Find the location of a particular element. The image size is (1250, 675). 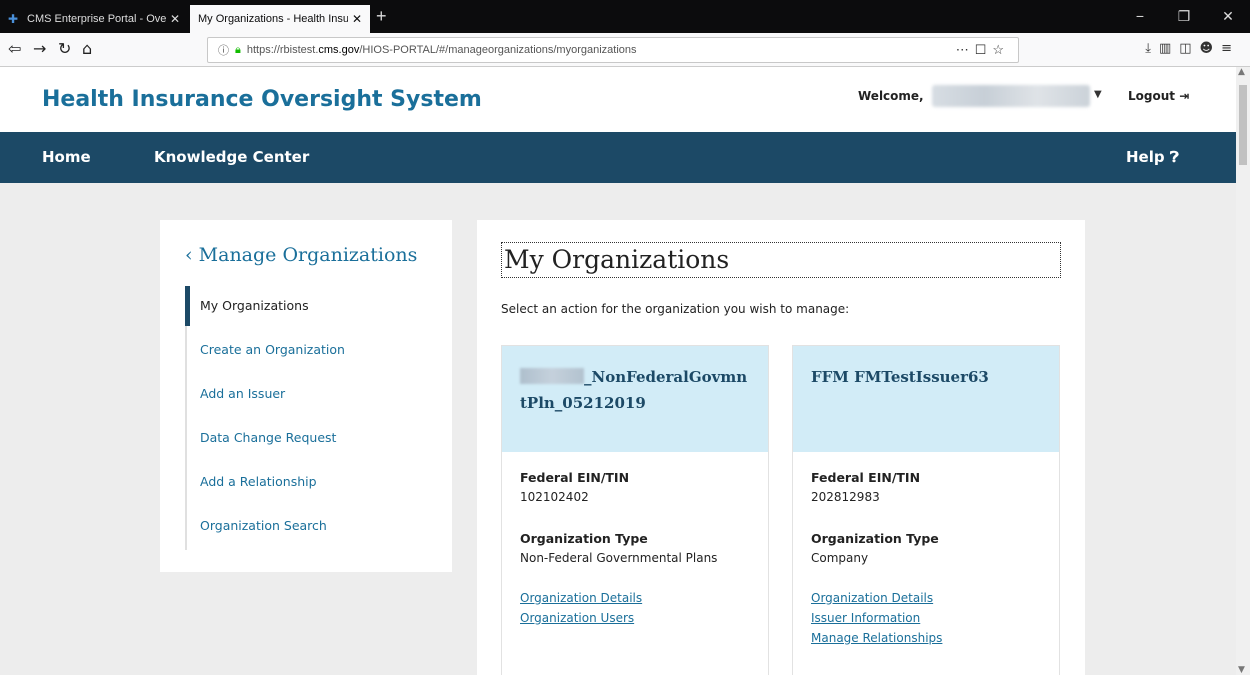

sidebar-heading: Manage Organizations is located at coordinates (308, 255).